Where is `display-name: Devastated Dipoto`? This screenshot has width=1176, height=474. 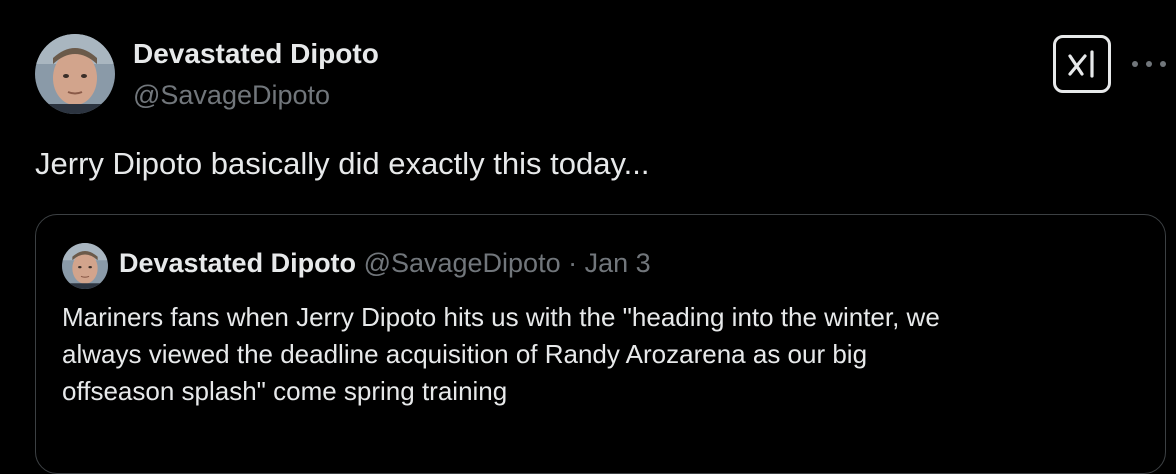 display-name: Devastated Dipoto is located at coordinates (256, 54).